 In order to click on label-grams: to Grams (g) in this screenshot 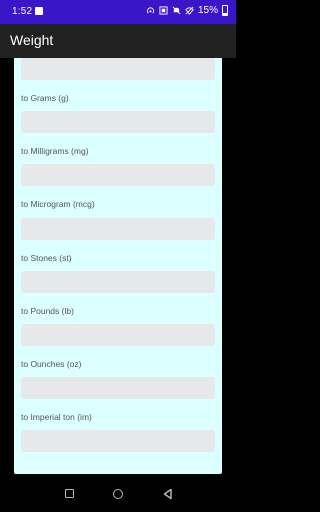, I will do `click(45, 98)`.